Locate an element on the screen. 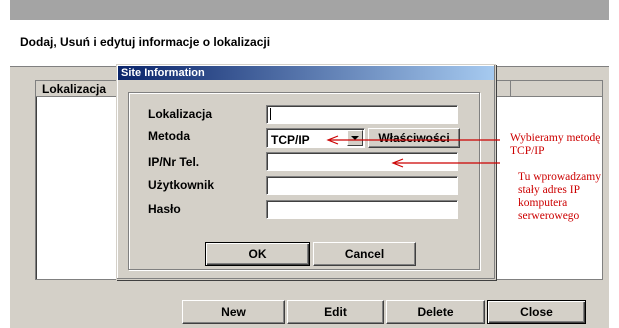 The height and width of the screenshot is (328, 619). annotation-line: Tu wprowadzamy is located at coordinates (559, 177).